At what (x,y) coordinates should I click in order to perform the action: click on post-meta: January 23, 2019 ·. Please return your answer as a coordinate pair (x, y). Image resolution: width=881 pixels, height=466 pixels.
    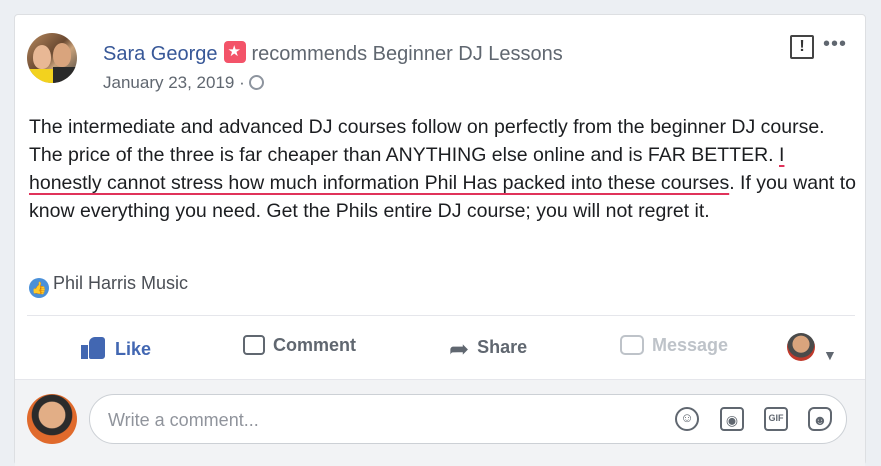
    Looking at the image, I should click on (183, 83).